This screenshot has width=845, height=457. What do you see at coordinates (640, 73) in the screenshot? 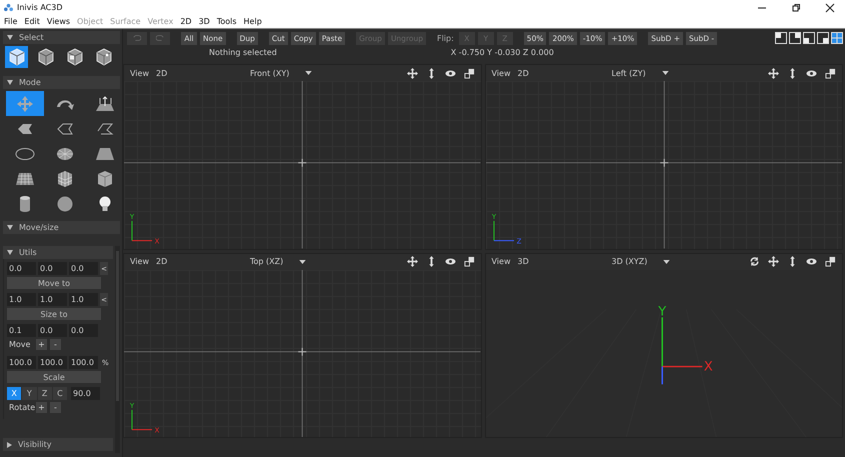
I see `projection-dropdown: Left (ZY)` at bounding box center [640, 73].